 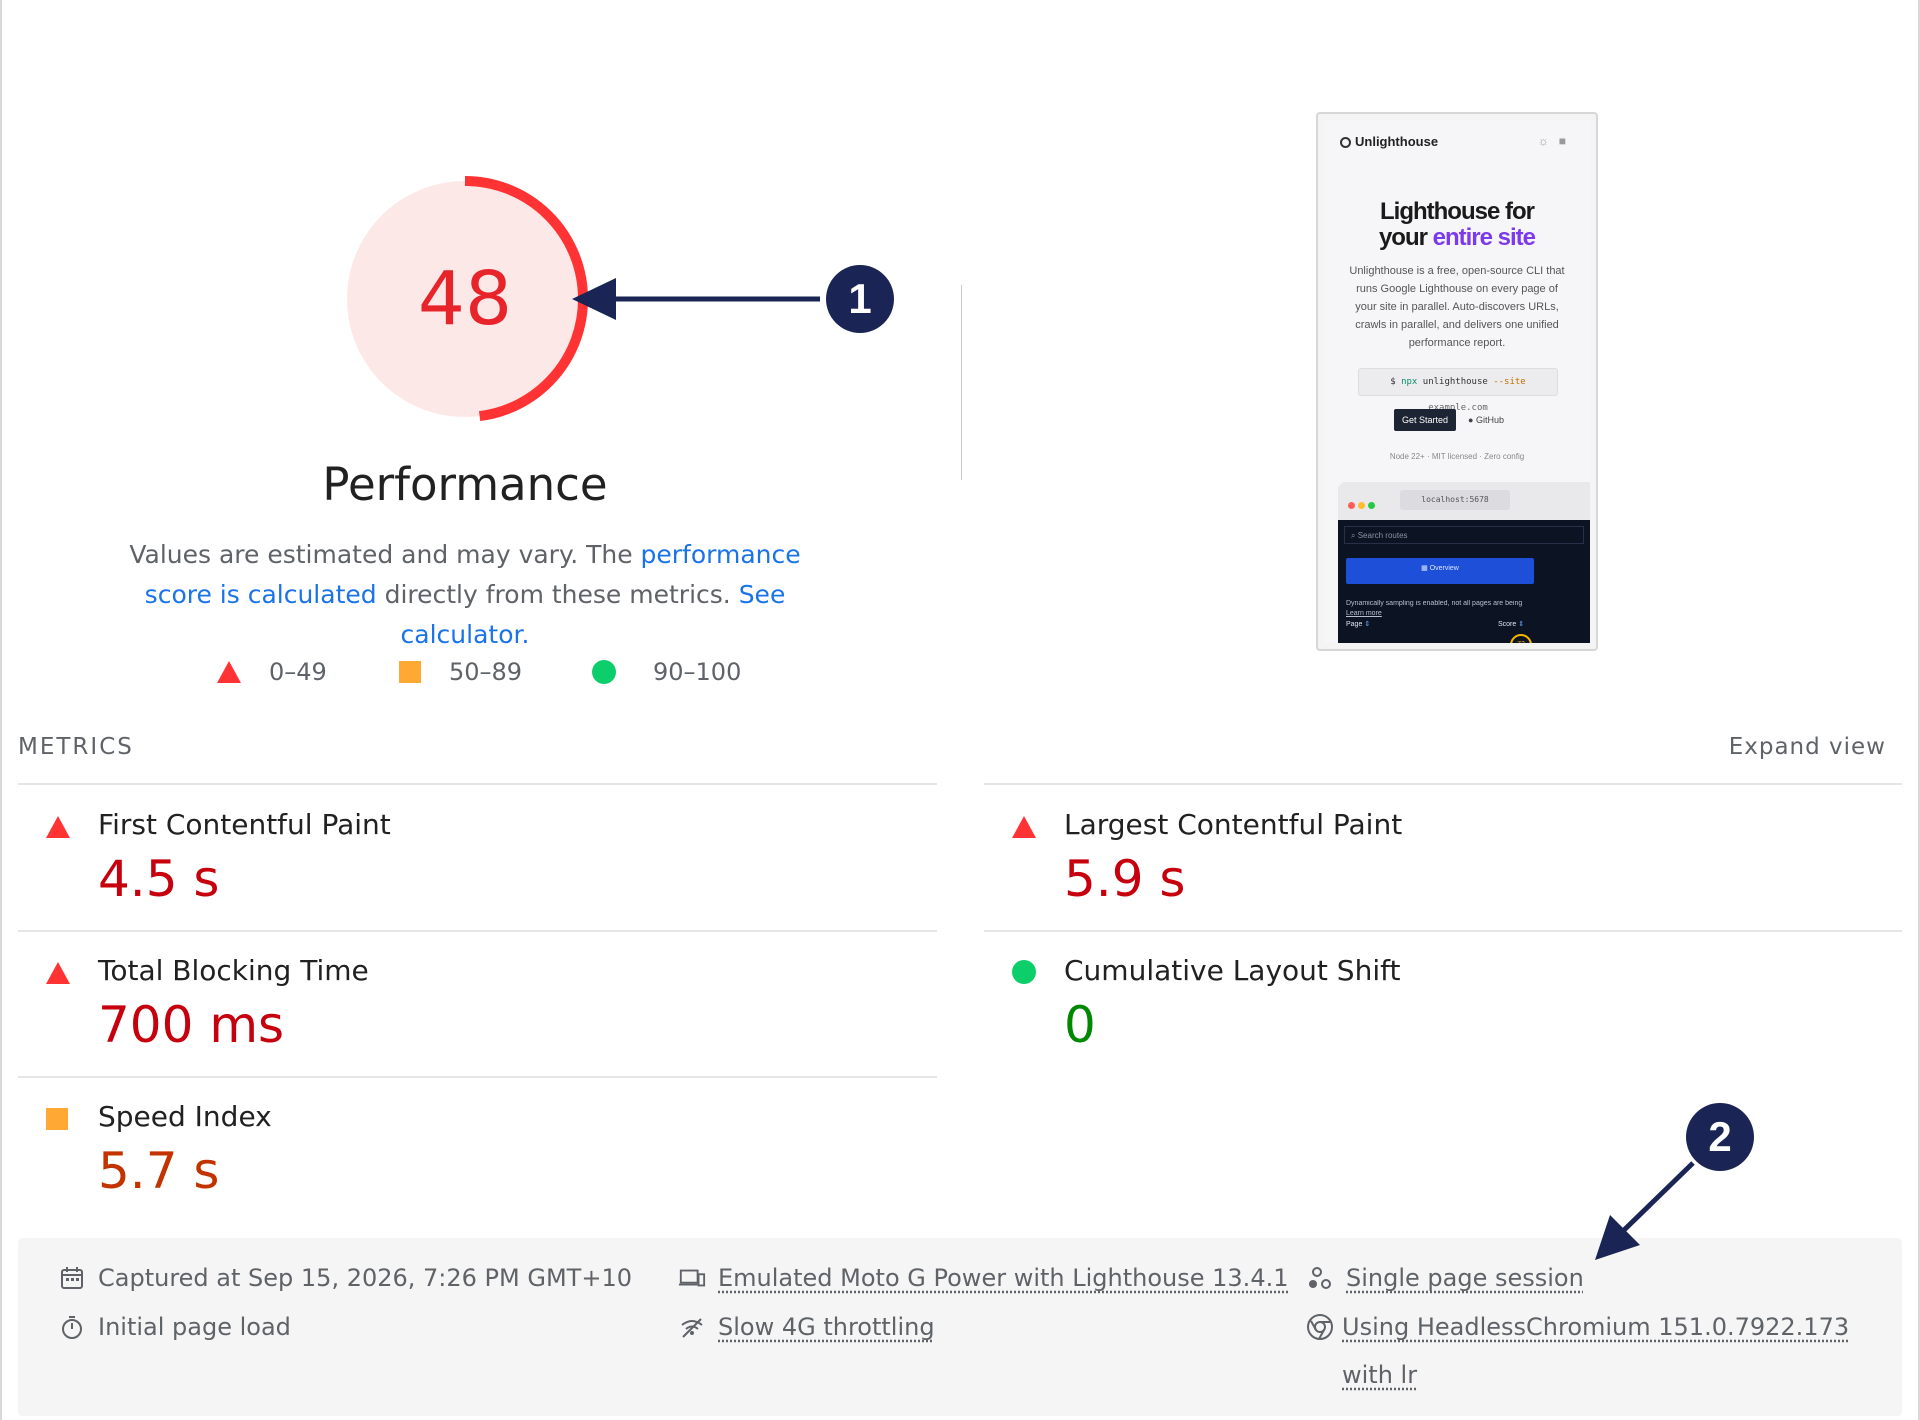 What do you see at coordinates (1720, 1137) in the screenshot?
I see `annotation-callout-2: 2` at bounding box center [1720, 1137].